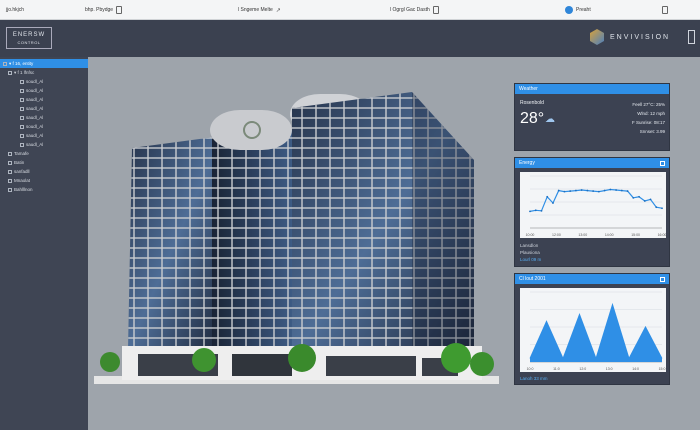  Describe the element at coordinates (530, 235) in the screenshot. I see `x-tick-label: 10:00` at that location.